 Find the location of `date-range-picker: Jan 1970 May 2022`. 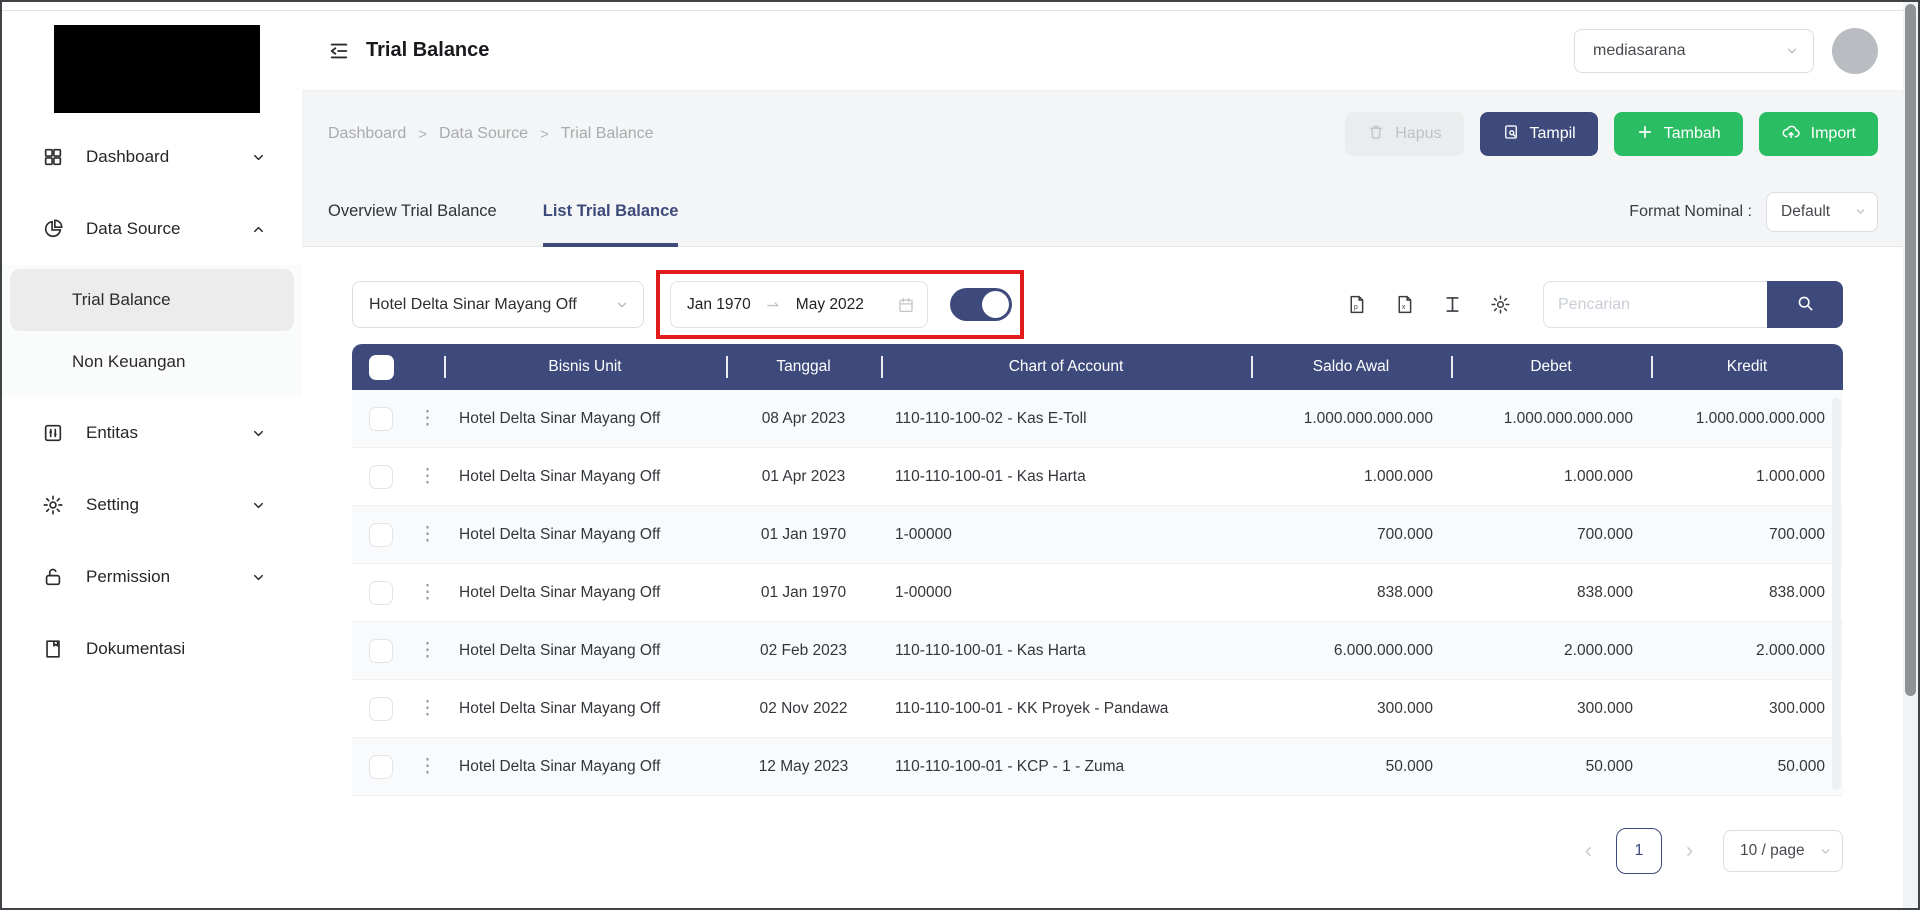

date-range-picker: Jan 1970 May 2022 is located at coordinates (799, 304).